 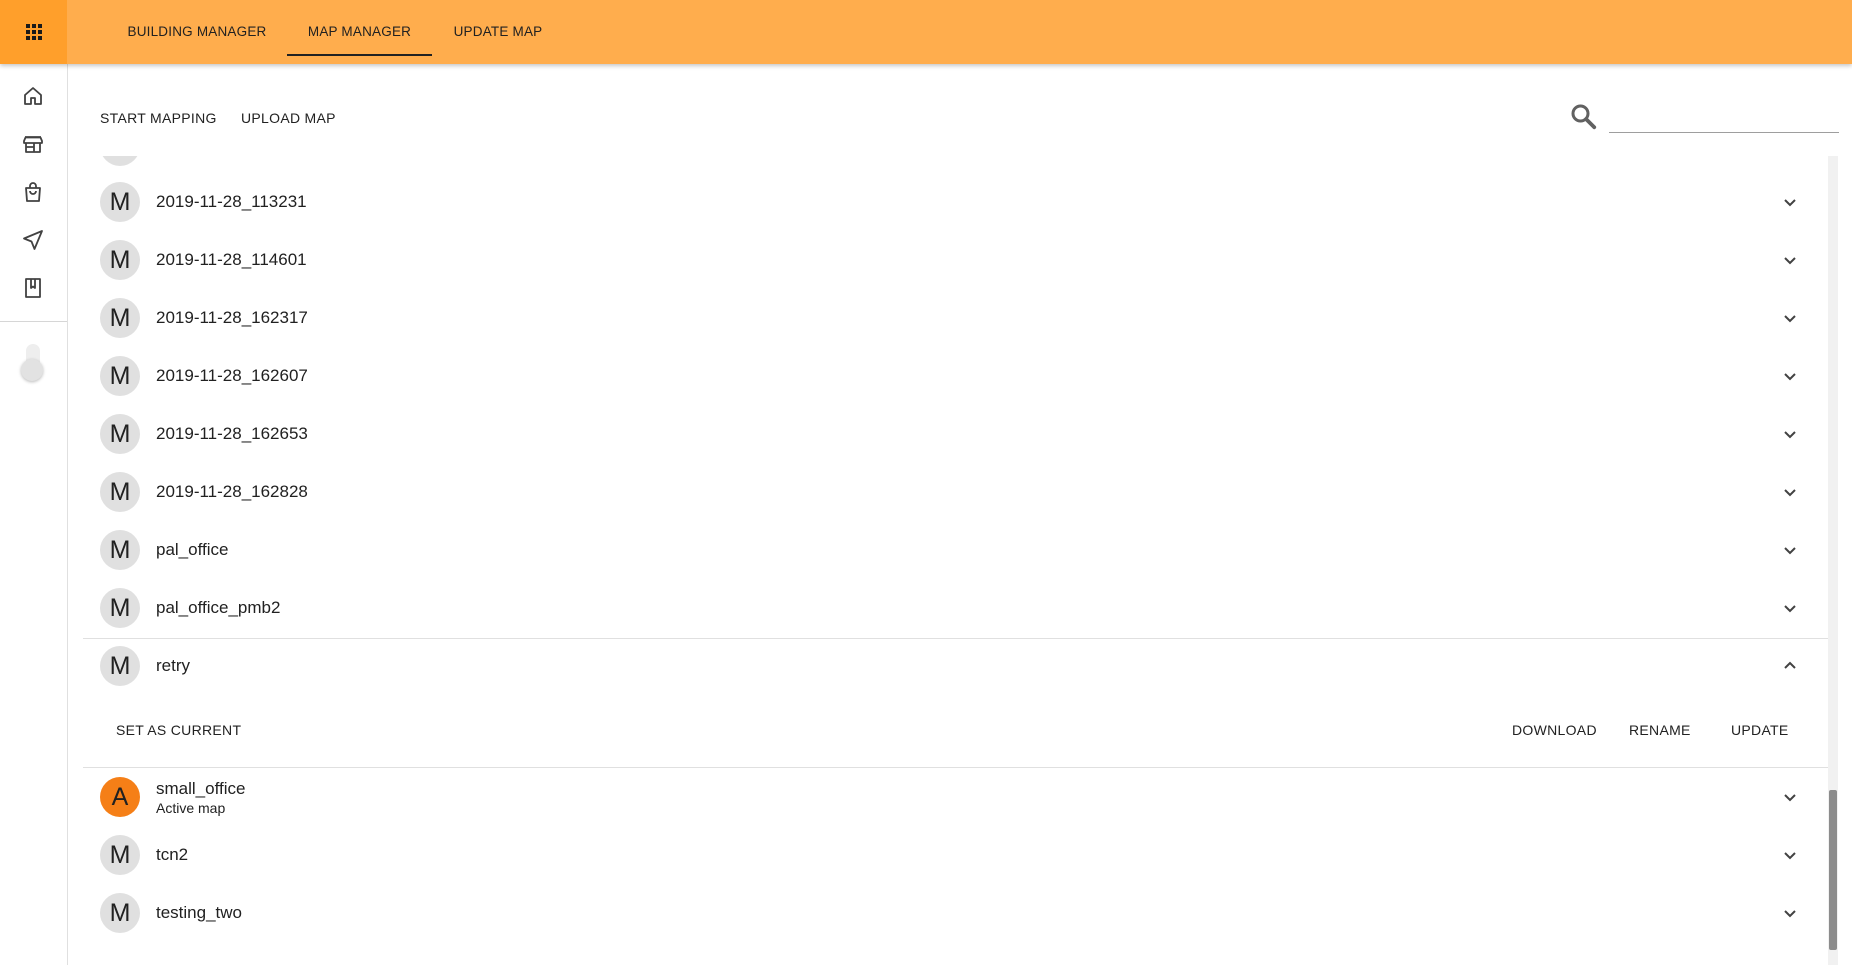 I want to click on shopping-bag-icon, so click(x=33, y=192).